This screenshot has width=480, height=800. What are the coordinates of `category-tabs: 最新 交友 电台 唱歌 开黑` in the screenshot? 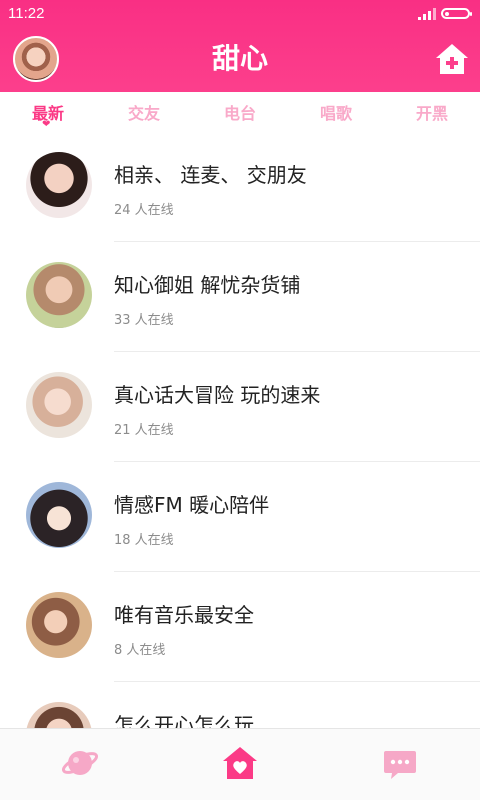 It's located at (240, 112).